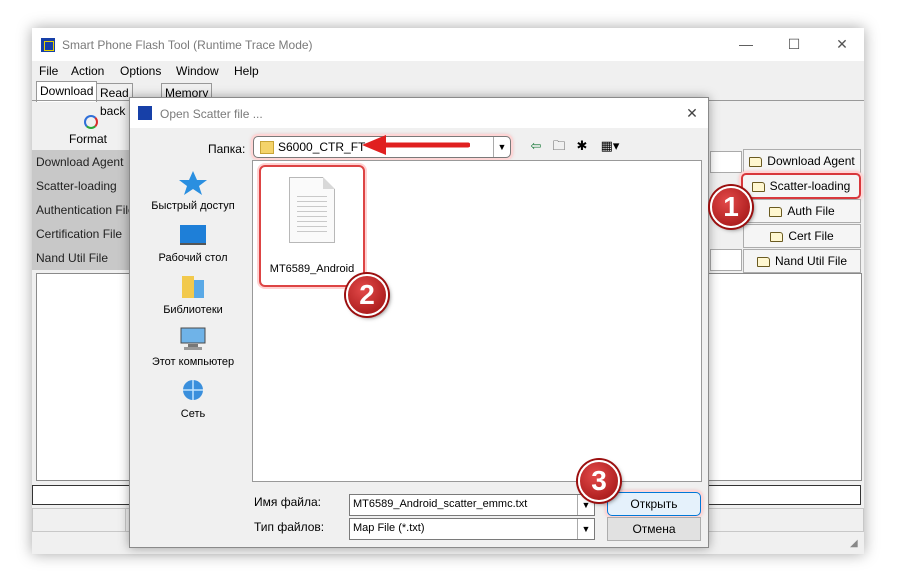  Describe the element at coordinates (599, 481) in the screenshot. I see `step-badge-3: 3` at that location.